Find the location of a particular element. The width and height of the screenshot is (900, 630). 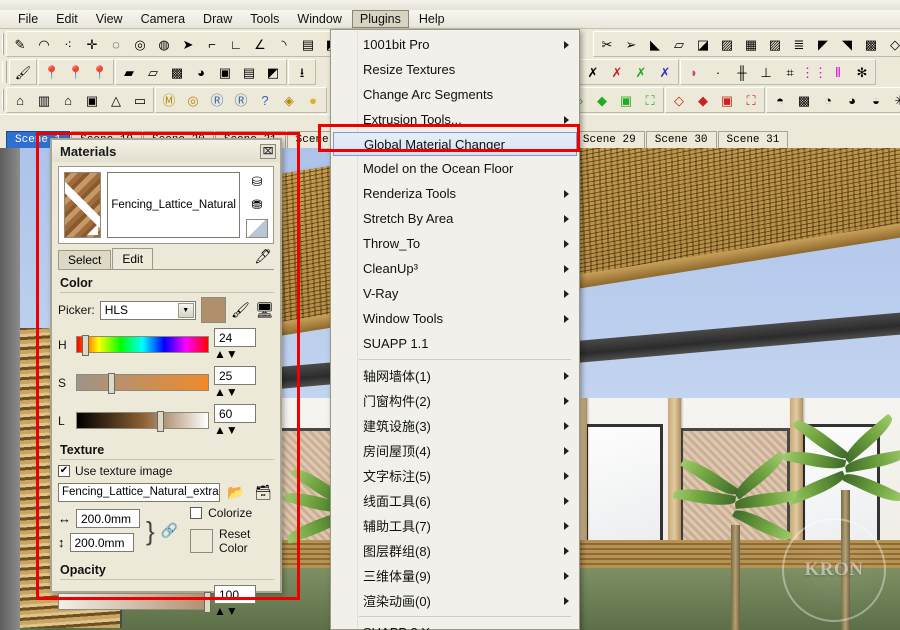

menu-item-cleanup3: CleanUp³ is located at coordinates (455, 268).